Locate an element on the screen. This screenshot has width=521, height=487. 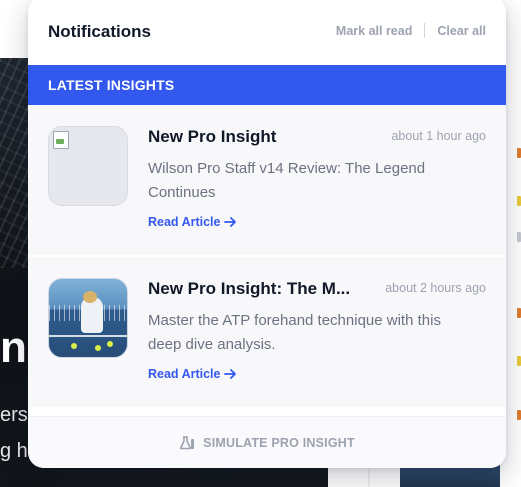
hero-heading-fragment: n is located at coordinates (13, 347).